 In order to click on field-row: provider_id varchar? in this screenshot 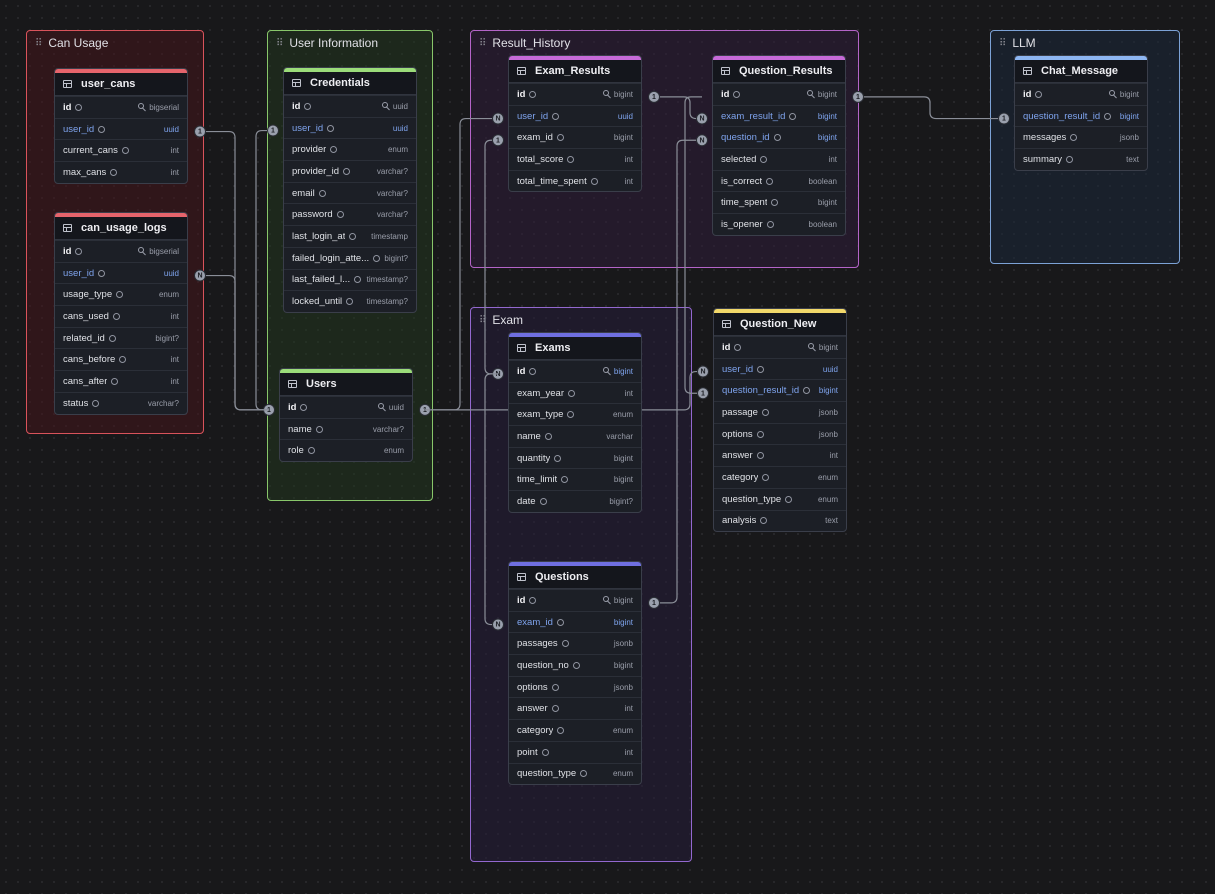, I will do `click(350, 171)`.